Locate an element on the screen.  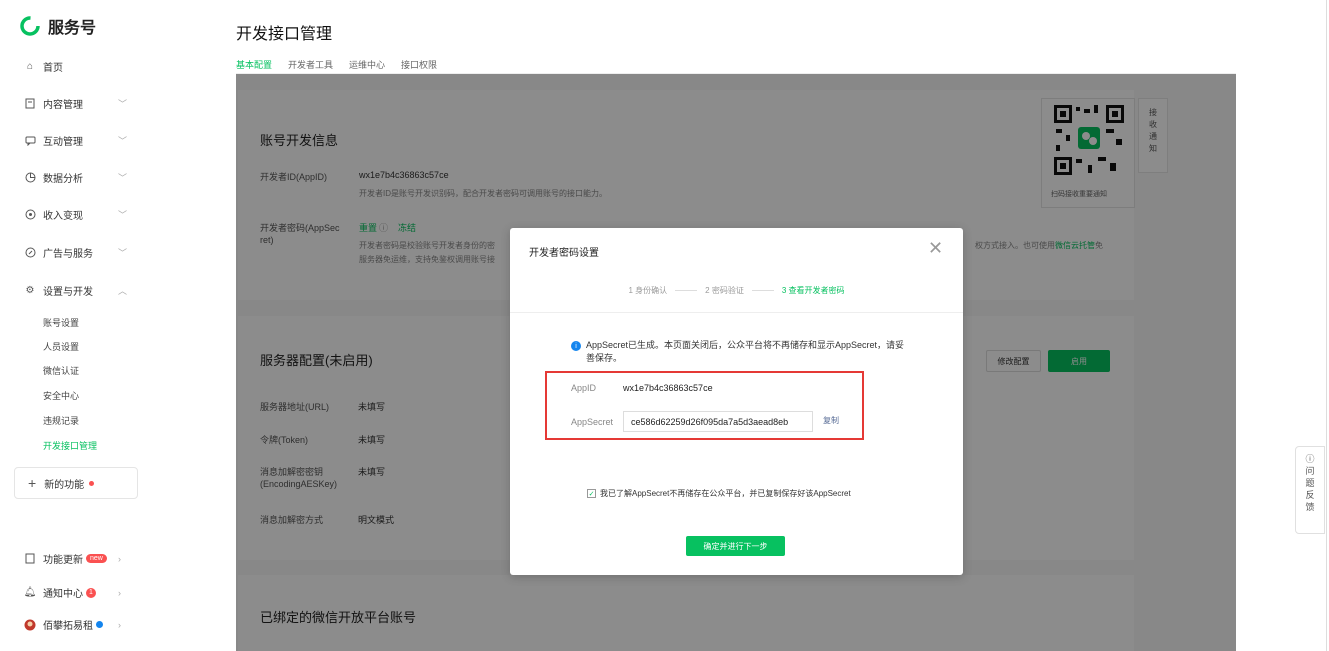
home-icon: ⌂ is located at coordinates (30, 66).